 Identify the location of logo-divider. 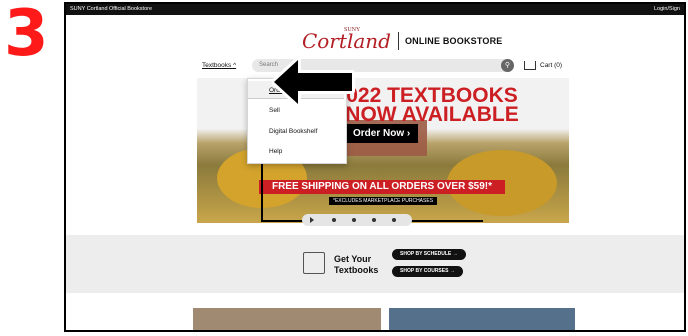
(398, 41).